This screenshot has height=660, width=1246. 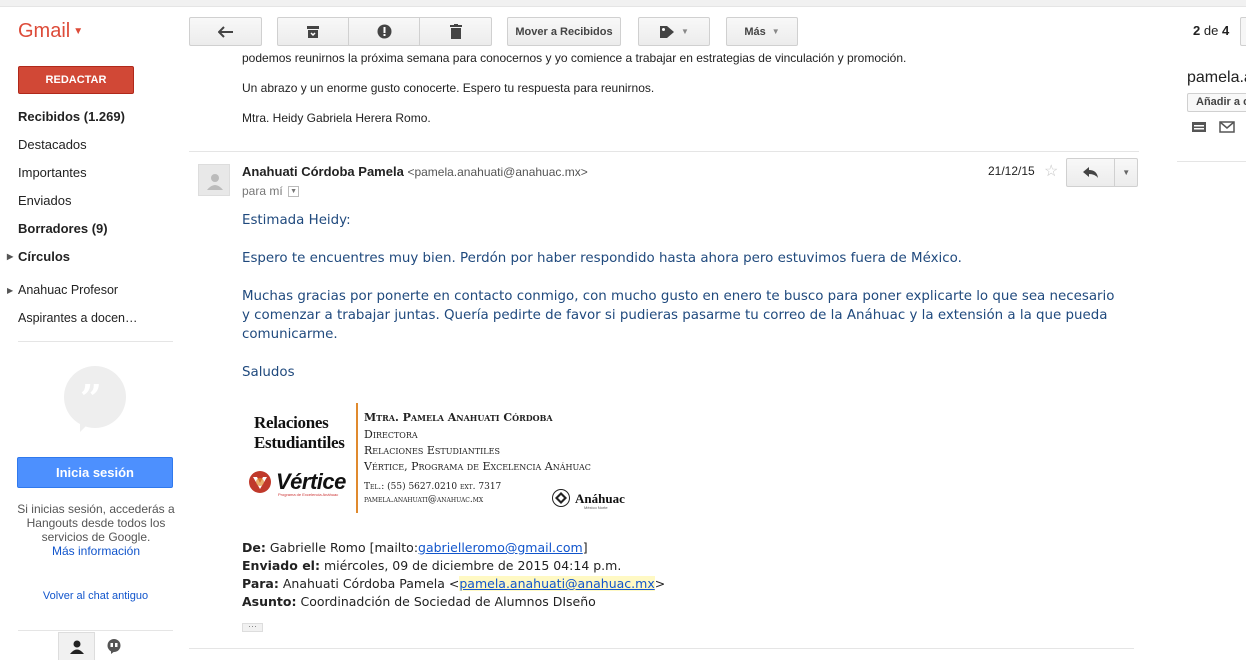 I want to click on delete-button, so click(x=455, y=31).